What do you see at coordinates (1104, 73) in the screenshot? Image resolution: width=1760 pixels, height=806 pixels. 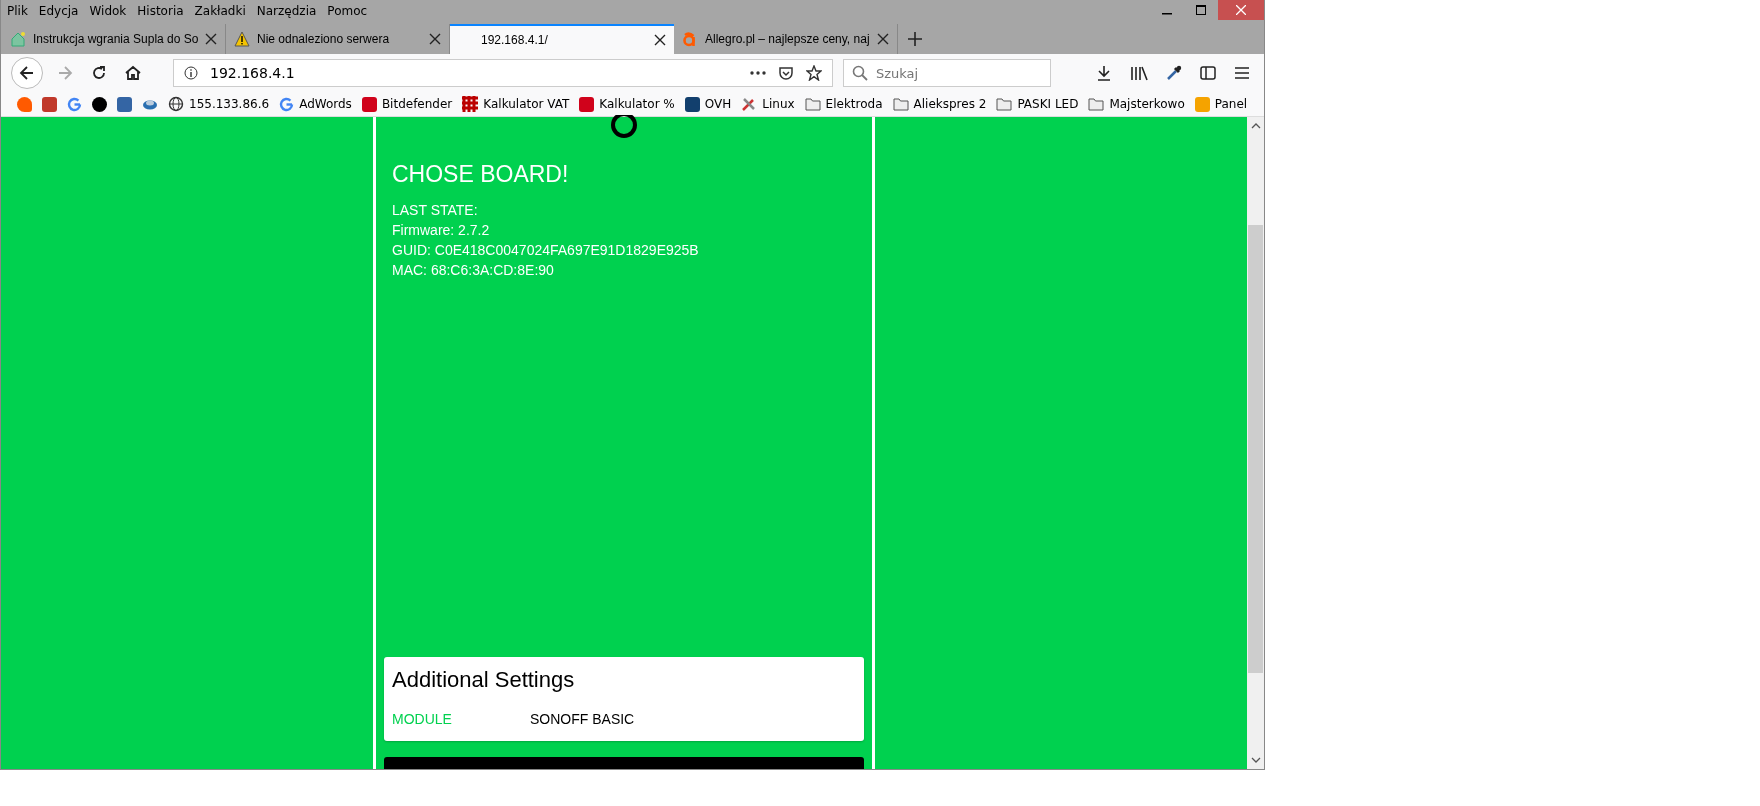 I see `download-icon` at bounding box center [1104, 73].